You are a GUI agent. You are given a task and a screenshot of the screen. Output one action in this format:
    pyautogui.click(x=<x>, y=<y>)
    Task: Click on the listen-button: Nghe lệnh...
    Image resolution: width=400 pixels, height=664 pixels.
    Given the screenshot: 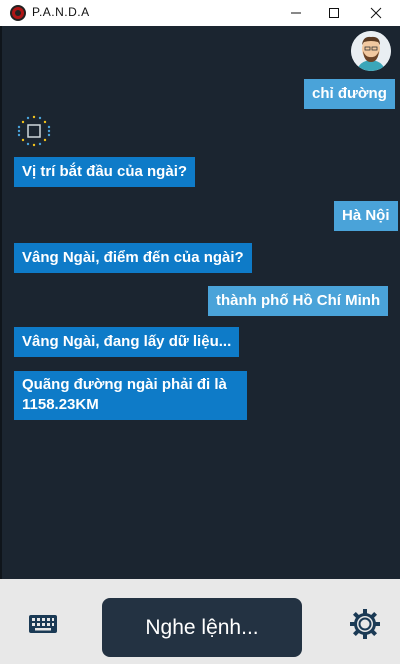 What is the action you would take?
    pyautogui.click(x=202, y=627)
    